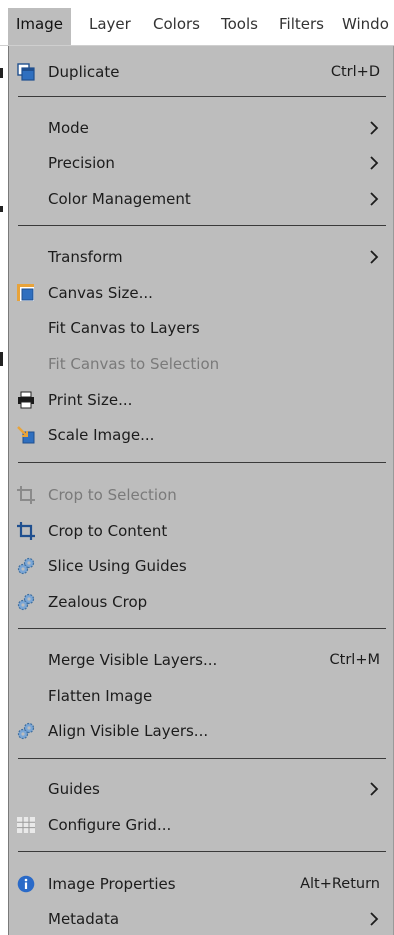  I want to click on menu-item-metadata: Metadata, so click(201, 918).